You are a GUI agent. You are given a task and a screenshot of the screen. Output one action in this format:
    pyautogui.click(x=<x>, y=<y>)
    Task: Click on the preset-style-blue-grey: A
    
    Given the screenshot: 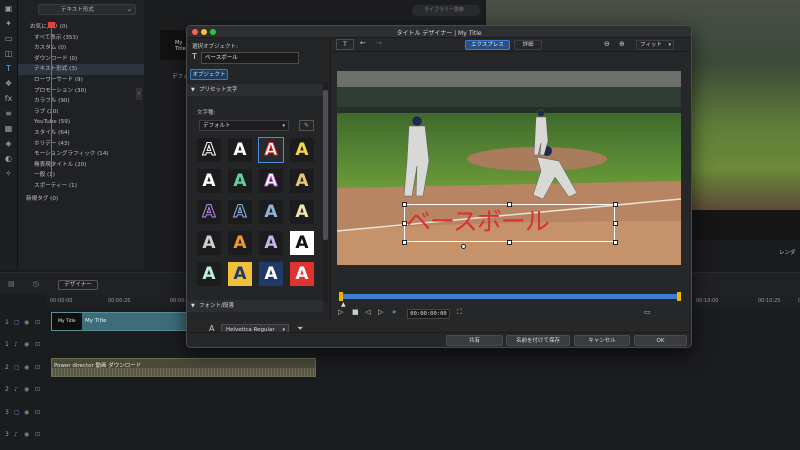 What is the action you would take?
    pyautogui.click(x=271, y=212)
    